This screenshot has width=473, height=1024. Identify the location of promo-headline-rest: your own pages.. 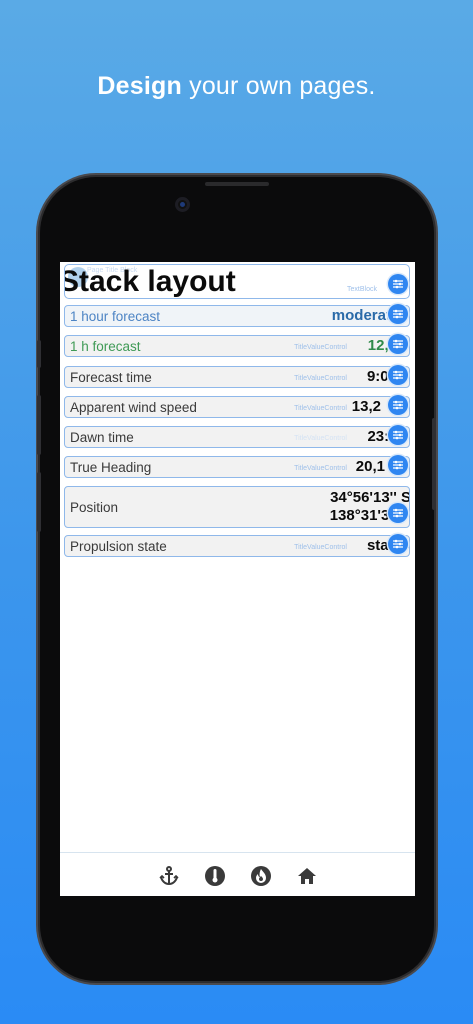
(278, 86).